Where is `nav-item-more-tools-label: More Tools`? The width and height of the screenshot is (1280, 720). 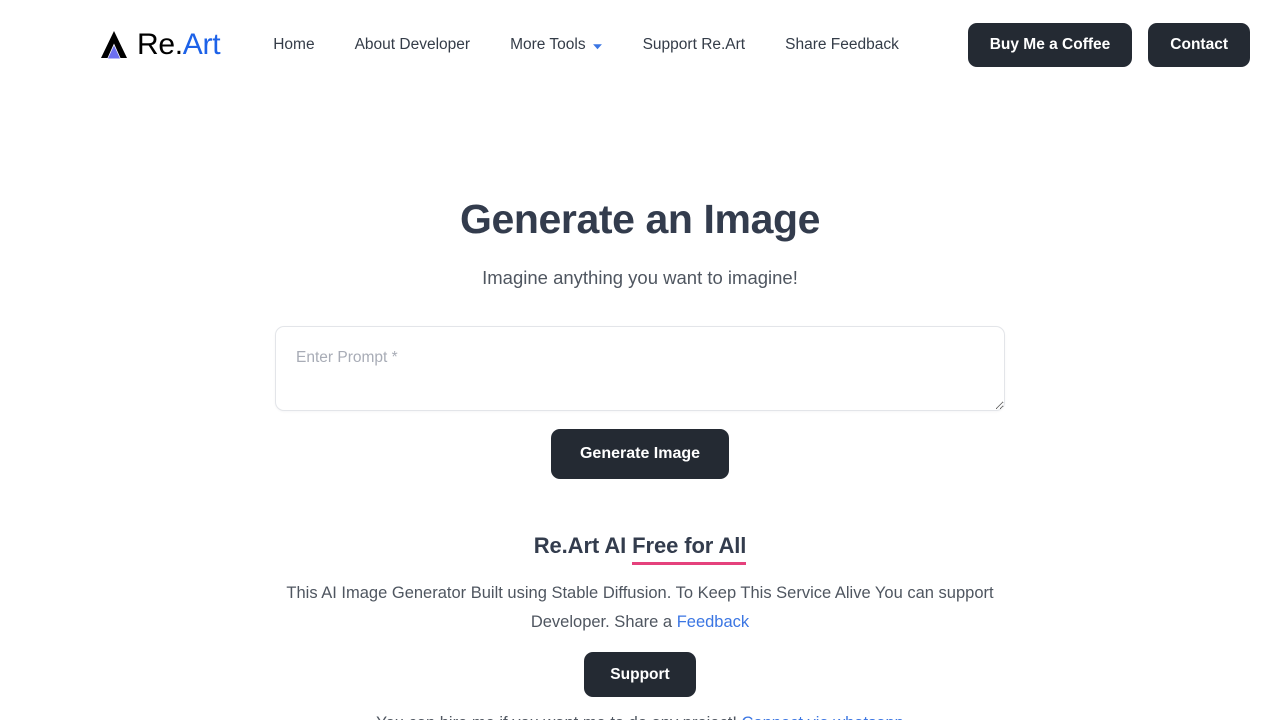 nav-item-more-tools-label: More Tools is located at coordinates (548, 44).